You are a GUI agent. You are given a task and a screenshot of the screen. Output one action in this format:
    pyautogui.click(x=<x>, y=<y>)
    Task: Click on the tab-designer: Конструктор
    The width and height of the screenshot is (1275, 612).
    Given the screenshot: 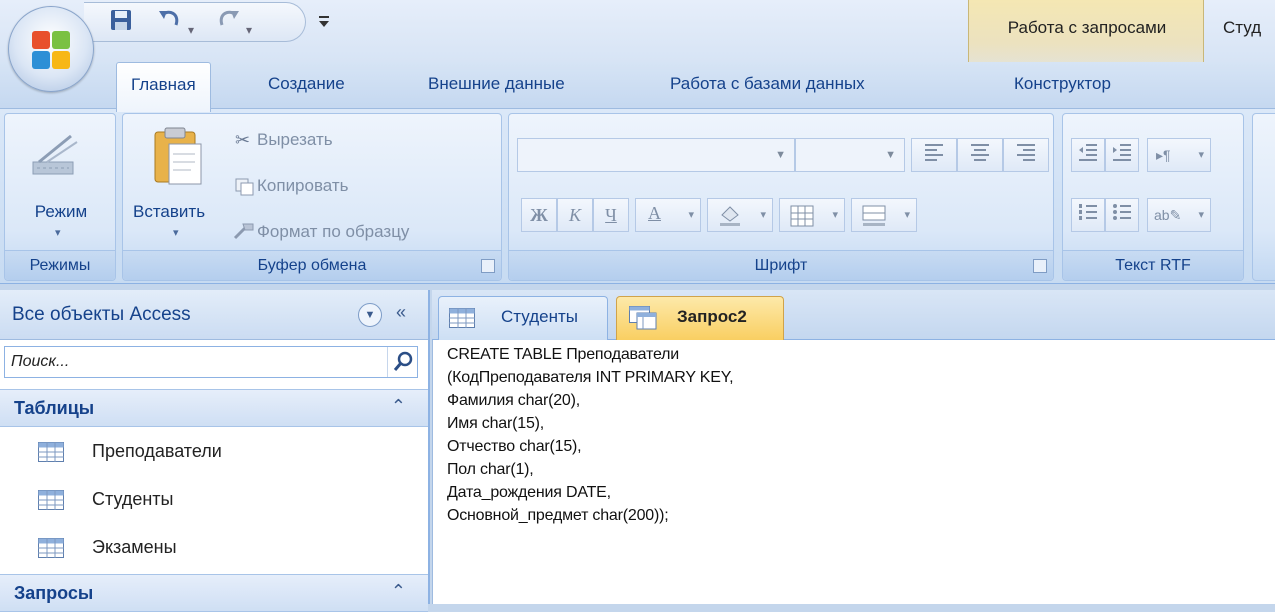 What is the action you would take?
    pyautogui.click(x=1062, y=84)
    